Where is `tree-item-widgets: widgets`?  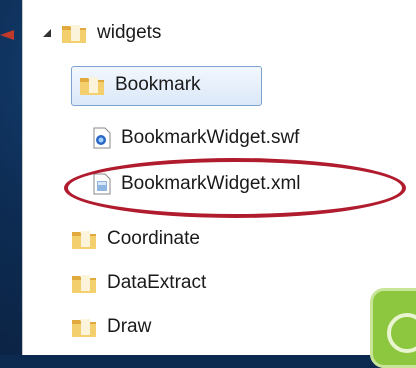
tree-item-widgets: widgets is located at coordinates (101, 33).